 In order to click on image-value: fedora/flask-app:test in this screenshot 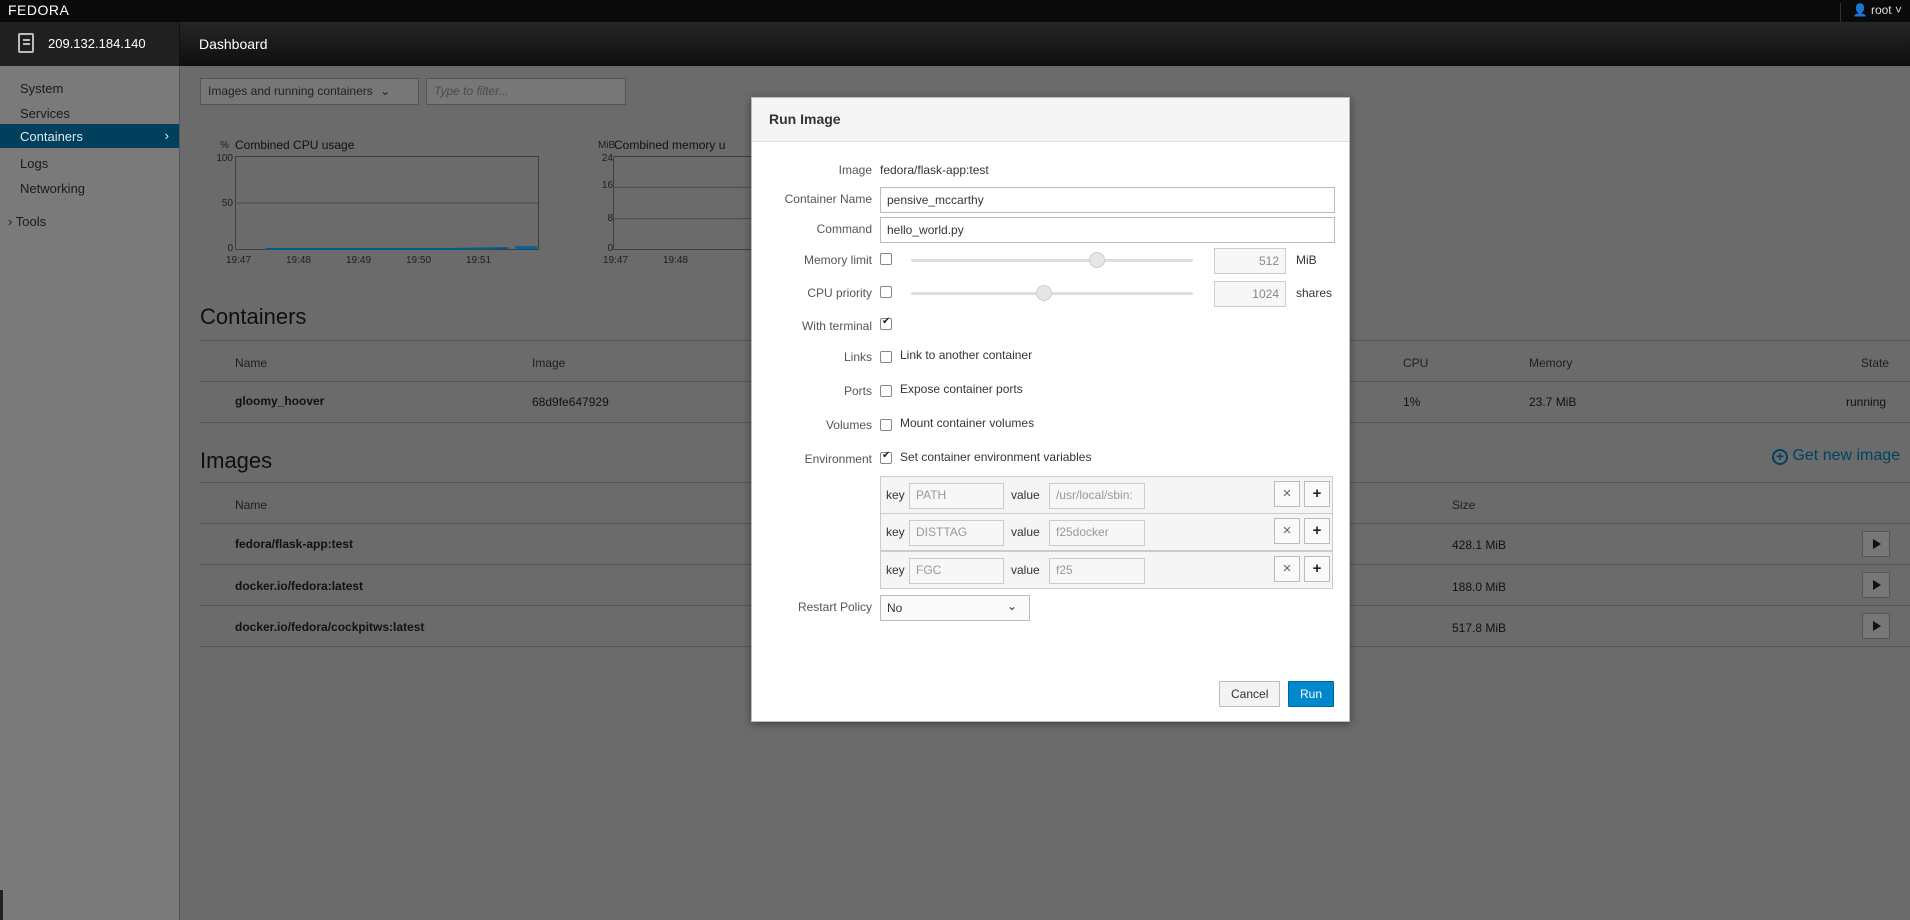, I will do `click(934, 170)`.